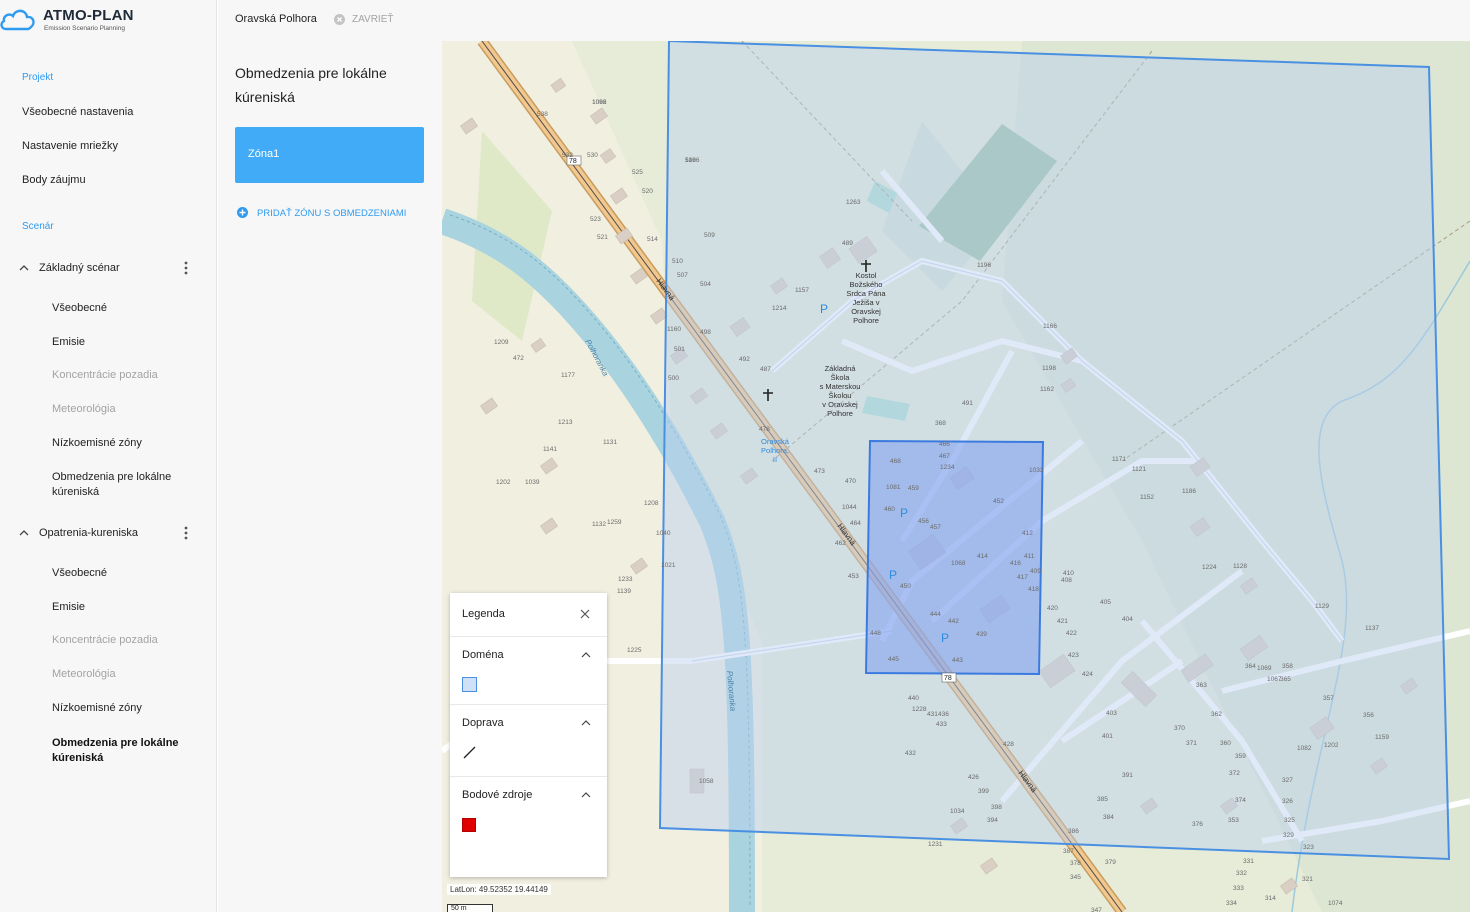 The height and width of the screenshot is (912, 1470). I want to click on house-number-label: 1129, so click(1322, 606).